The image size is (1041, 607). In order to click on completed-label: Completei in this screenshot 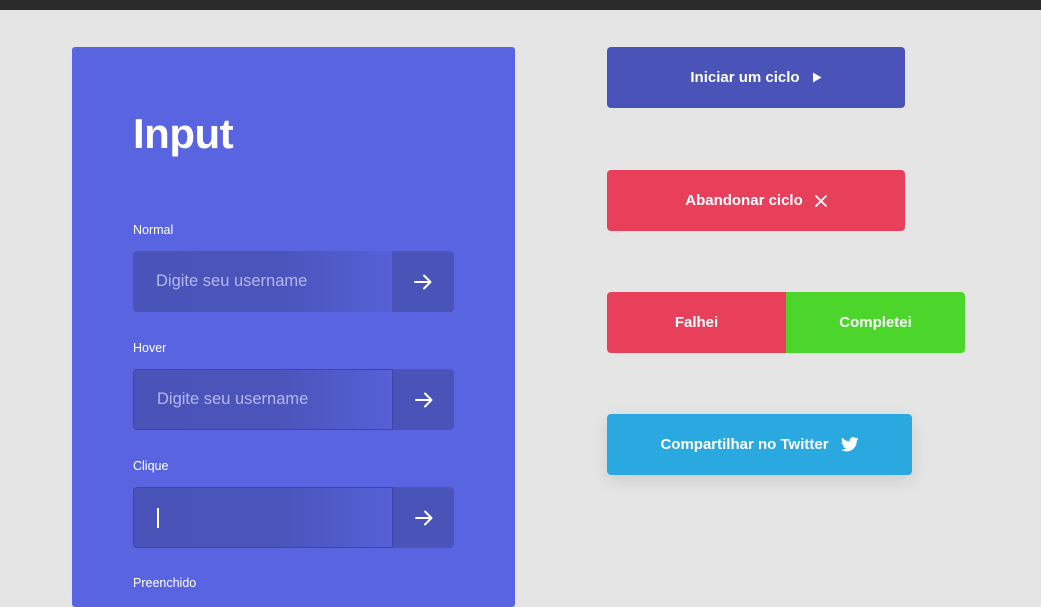, I will do `click(875, 322)`.